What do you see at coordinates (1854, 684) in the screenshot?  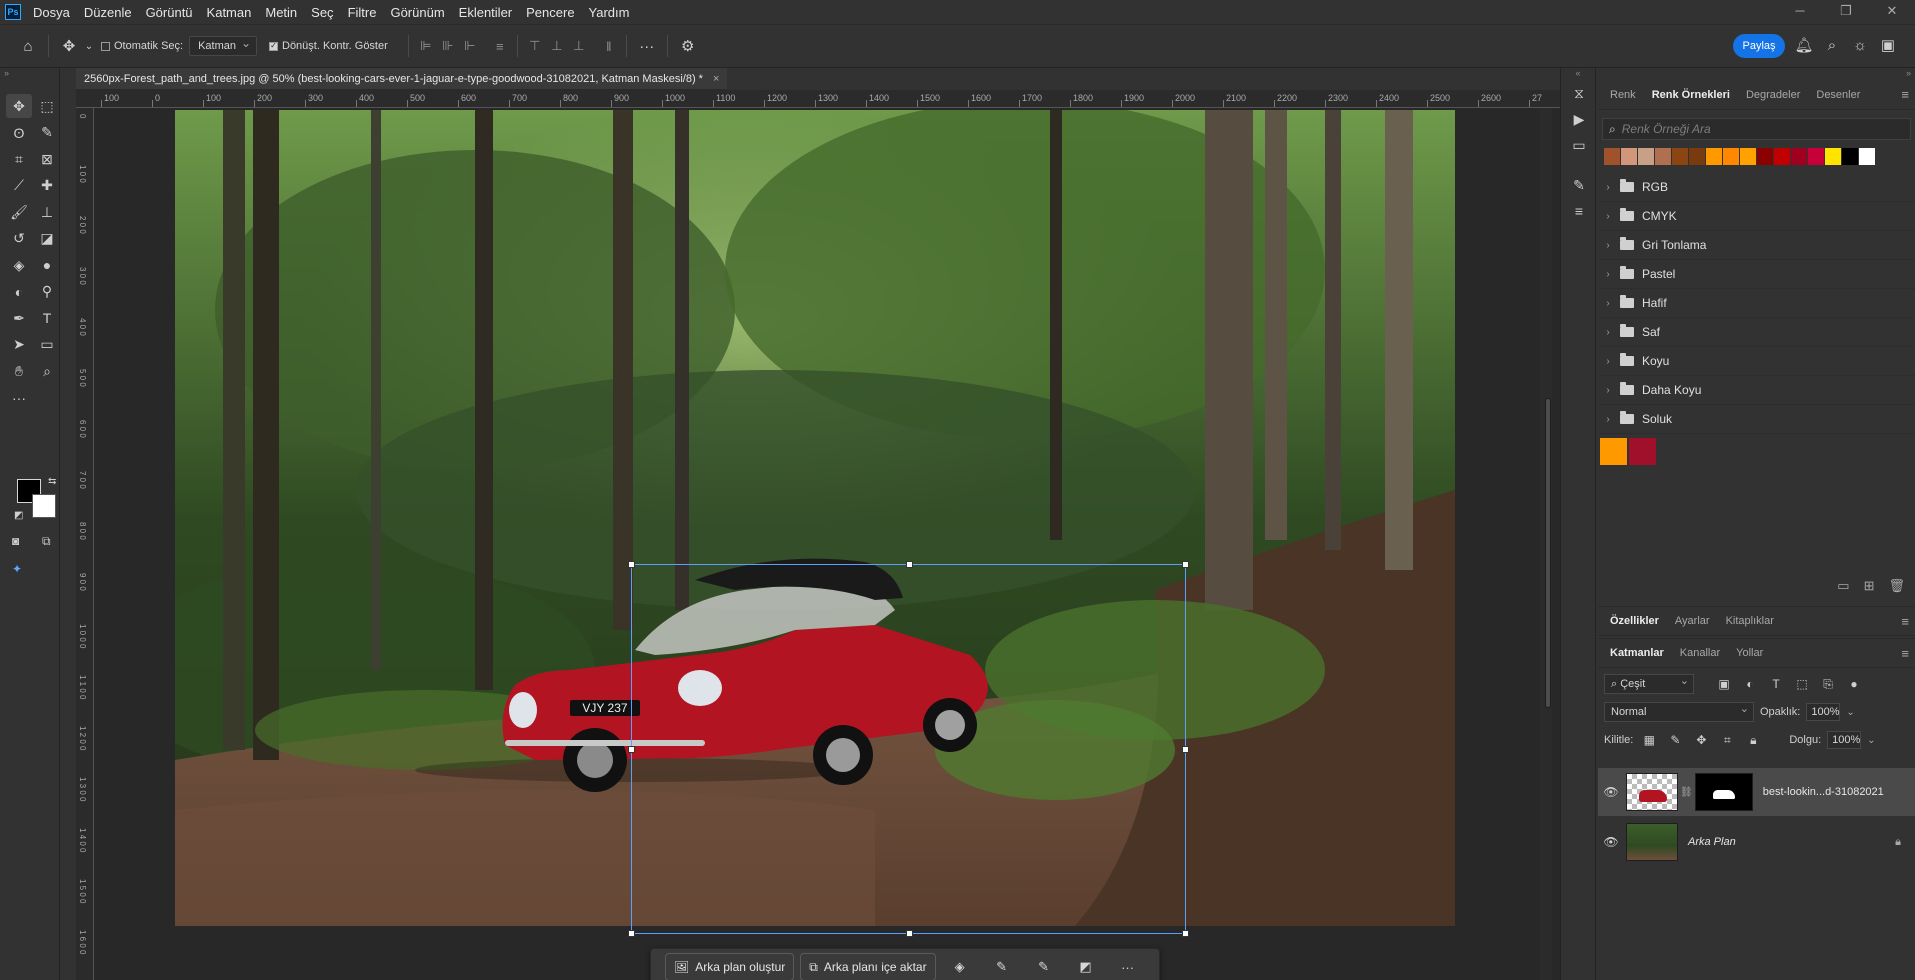 I see `filter-toggle-icon: ●` at bounding box center [1854, 684].